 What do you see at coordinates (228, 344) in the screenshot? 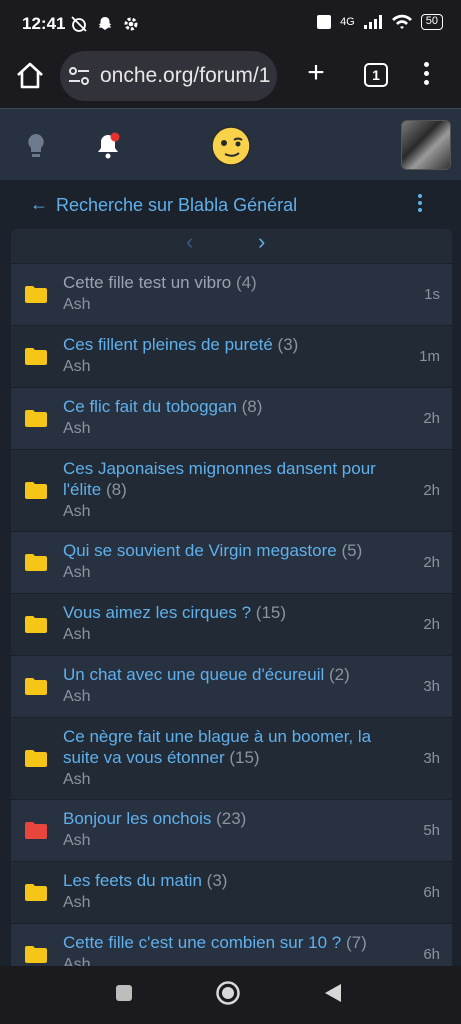
I see `topic-title: Ces fillent pleines de pureté (3)` at bounding box center [228, 344].